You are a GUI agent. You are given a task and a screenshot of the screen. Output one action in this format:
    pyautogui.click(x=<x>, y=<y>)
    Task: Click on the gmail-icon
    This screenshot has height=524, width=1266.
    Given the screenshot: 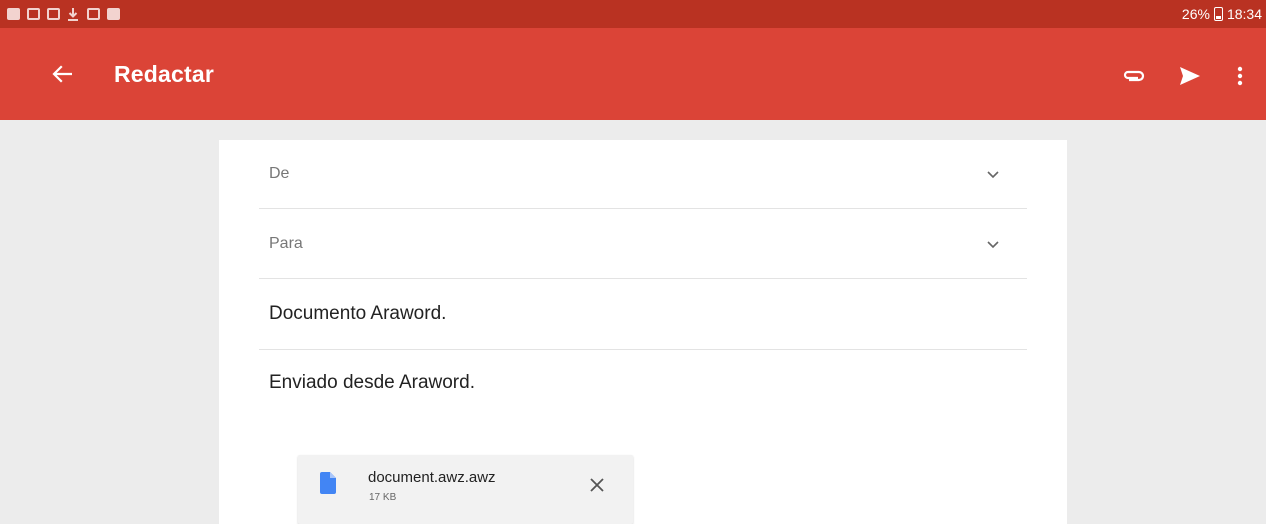 What is the action you would take?
    pyautogui.click(x=33, y=14)
    